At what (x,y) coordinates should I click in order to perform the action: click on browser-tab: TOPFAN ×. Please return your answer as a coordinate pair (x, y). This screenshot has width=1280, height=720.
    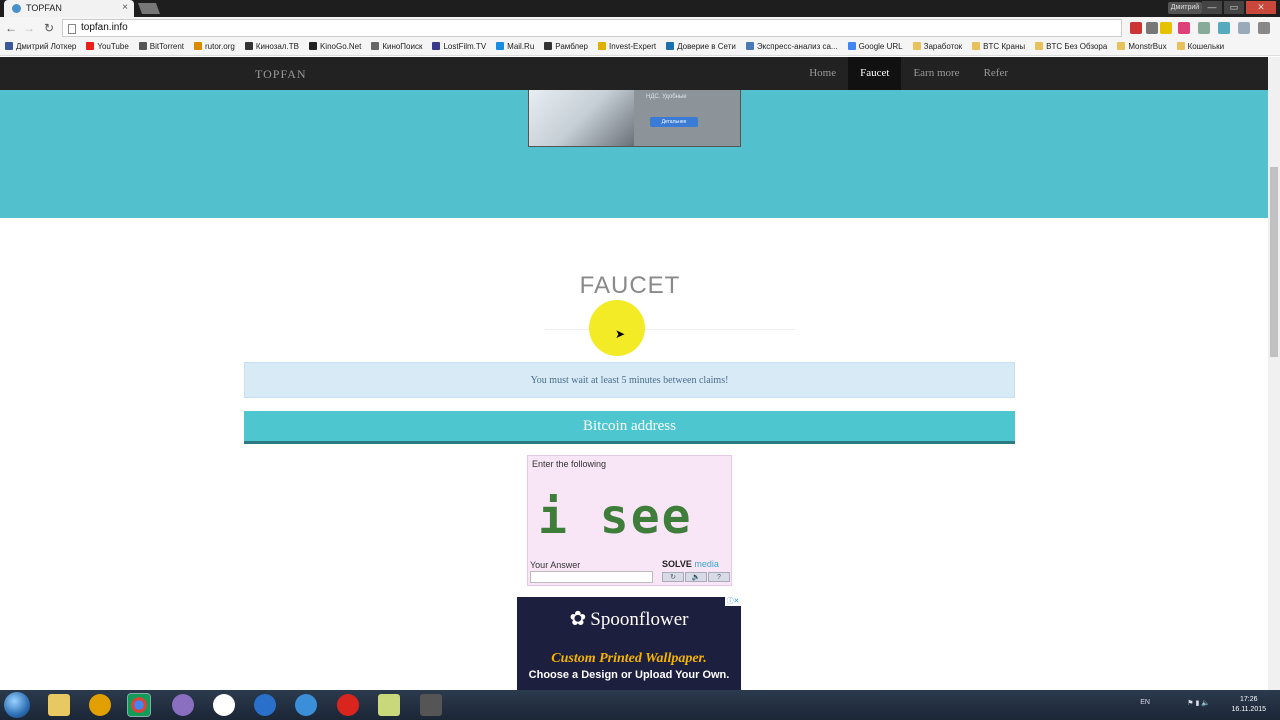
    Looking at the image, I should click on (69, 8).